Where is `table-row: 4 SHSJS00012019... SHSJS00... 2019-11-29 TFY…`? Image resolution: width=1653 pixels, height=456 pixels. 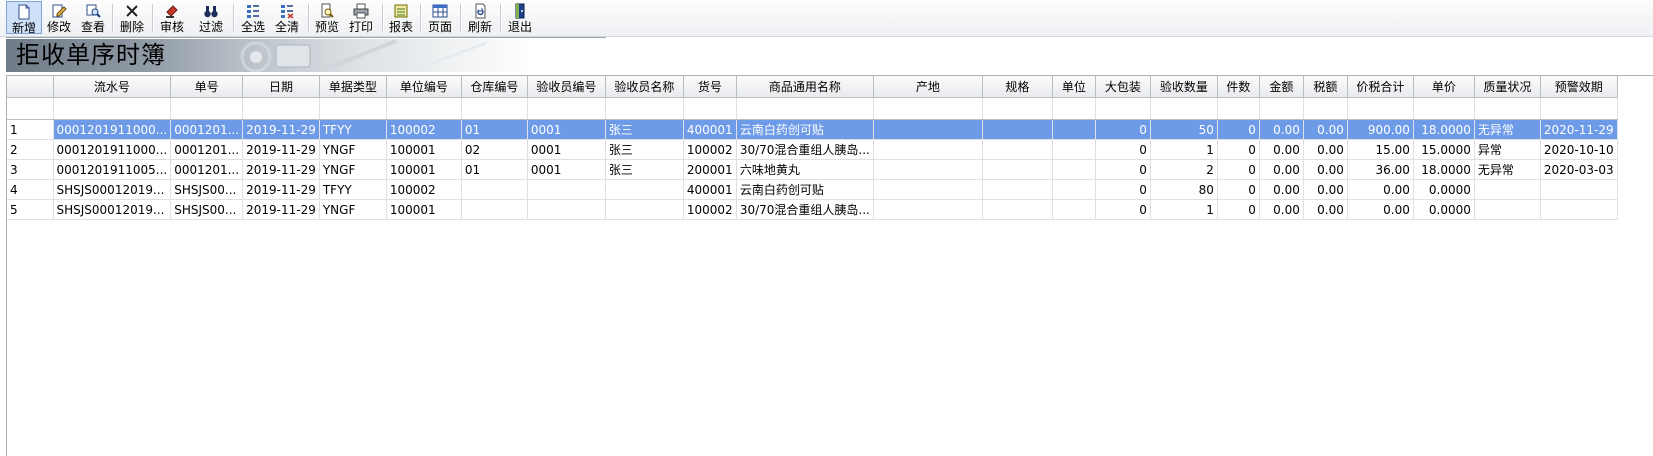 table-row: 4 SHSJS00012019... SHSJS00... 2019-11-29 TFY… is located at coordinates (812, 189).